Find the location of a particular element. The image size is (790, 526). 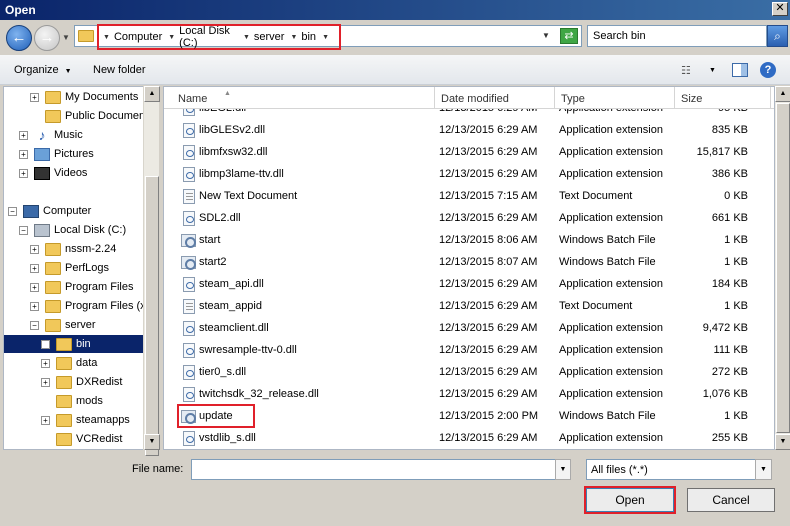

tree-item-data: + data is located at coordinates (69, 363).